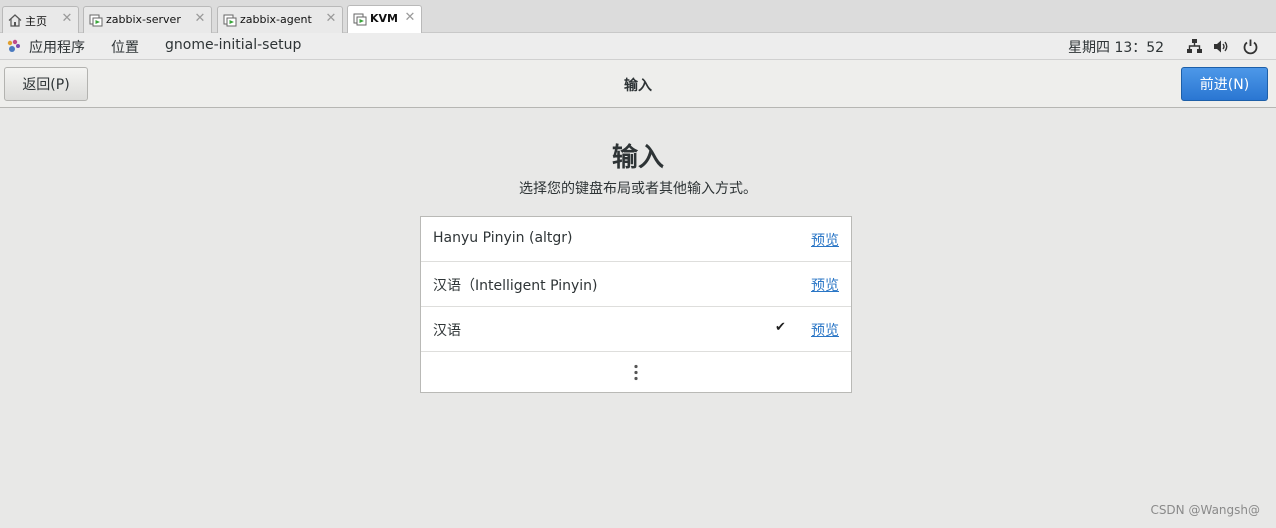 The width and height of the screenshot is (1276, 528). What do you see at coordinates (515, 286) in the screenshot?
I see `input-source-name: 汉语（Intelligent Pinyin)` at bounding box center [515, 286].